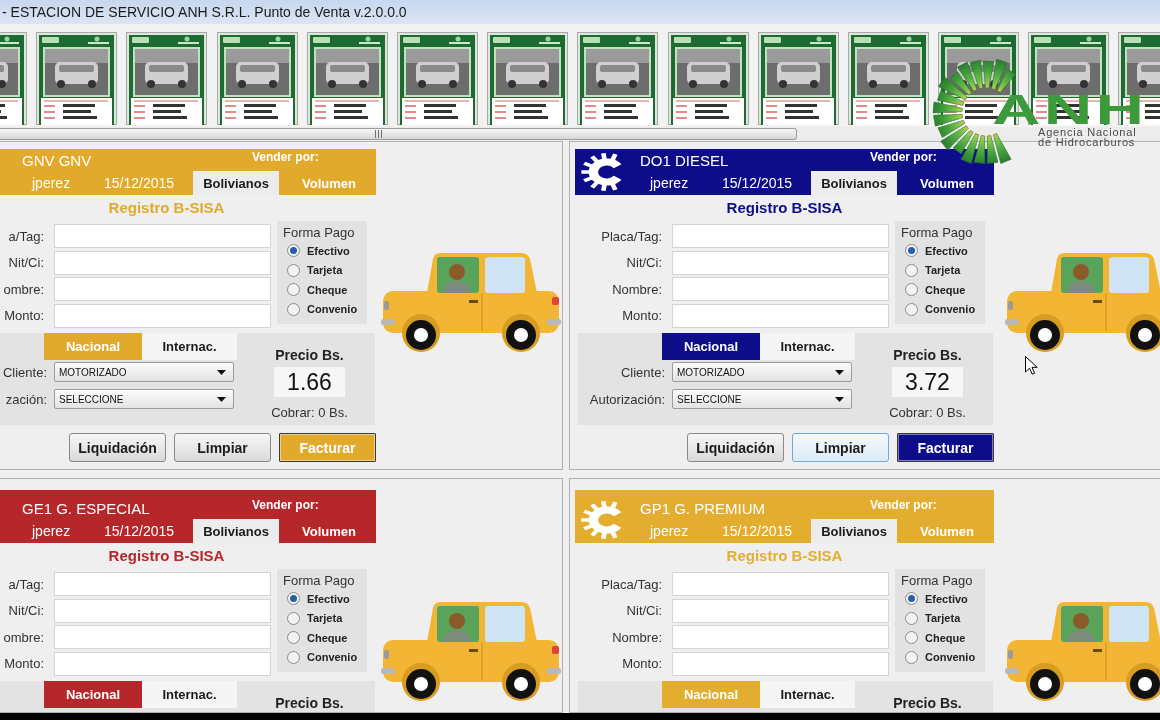  What do you see at coordinates (25, 399) in the screenshot?
I see `select-label: zación:` at bounding box center [25, 399].